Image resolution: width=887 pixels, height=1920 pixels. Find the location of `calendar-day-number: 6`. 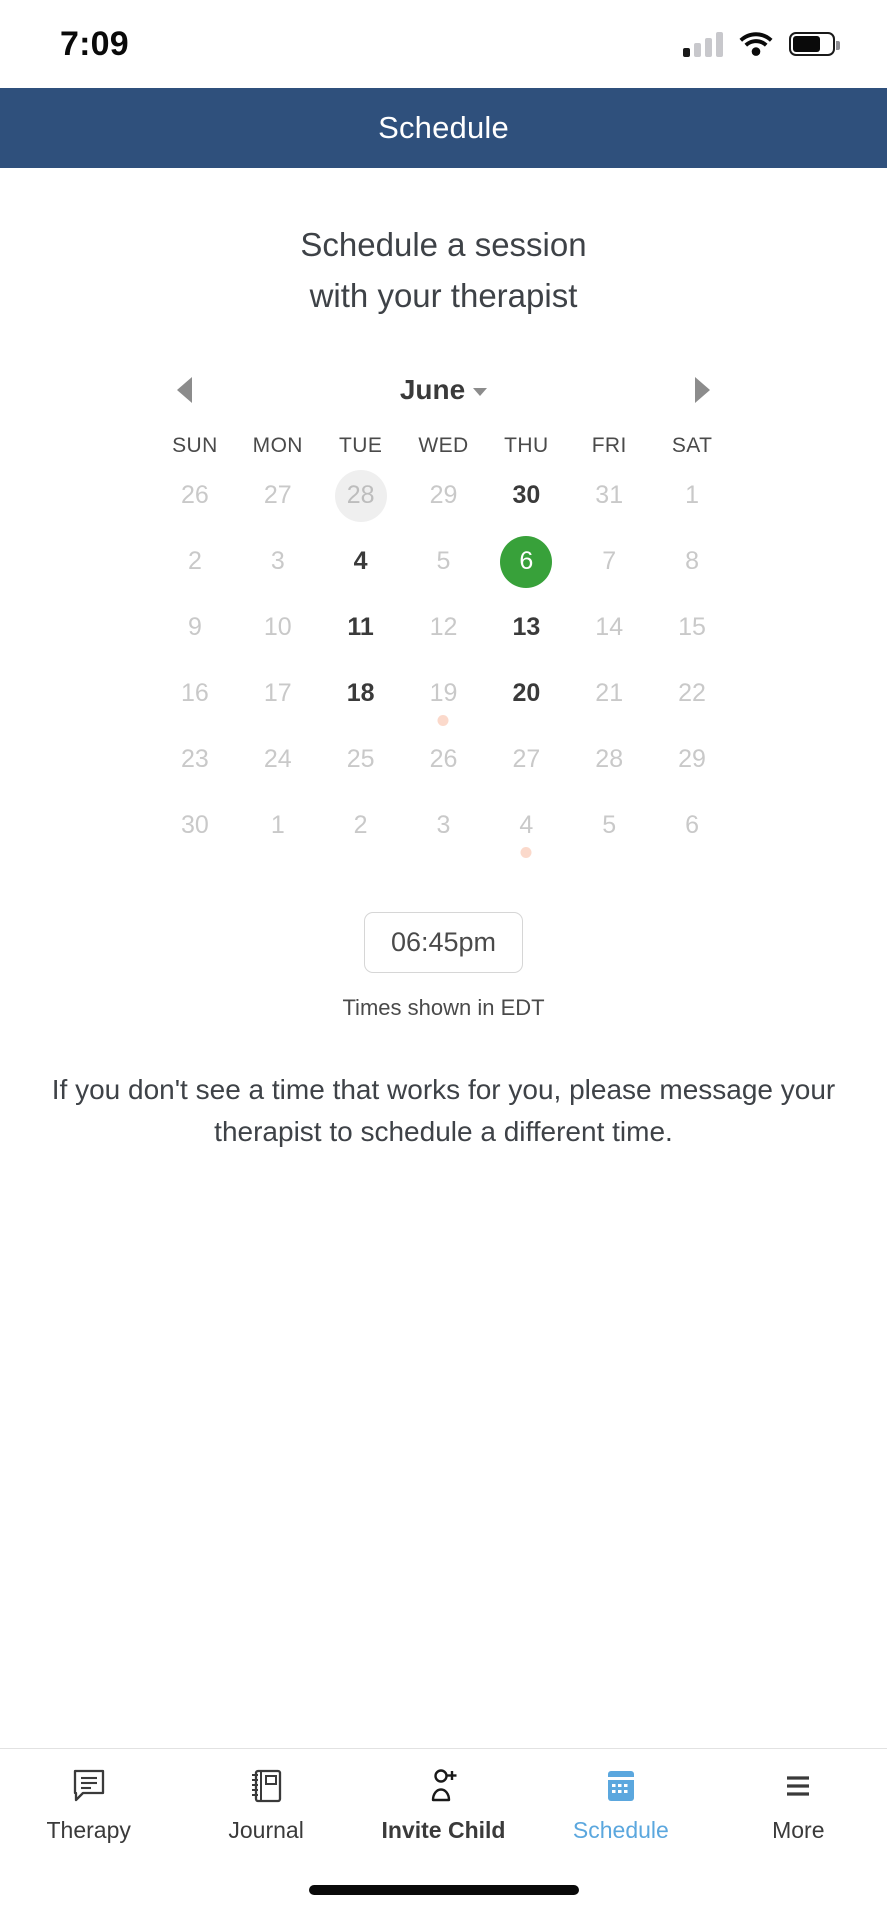

calendar-day-number: 6 is located at coordinates (526, 561).